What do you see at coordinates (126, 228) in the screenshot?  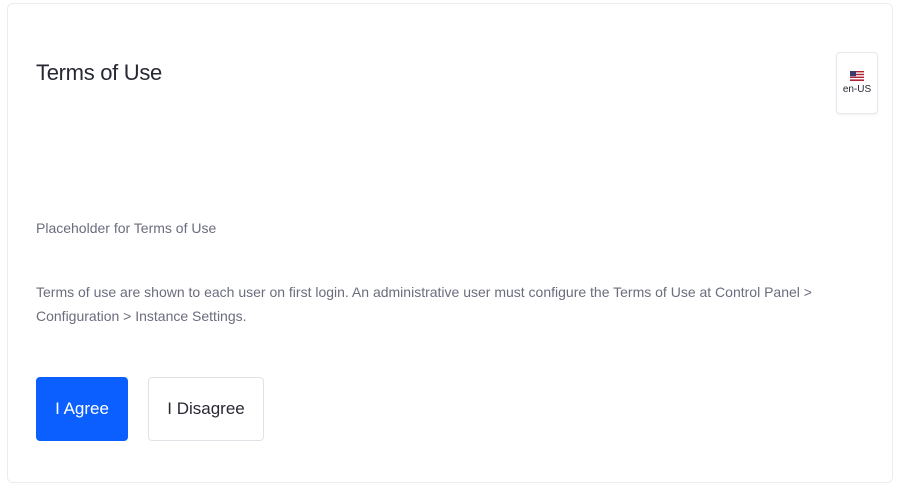 I see `terms-placeholder-text: Placeholder for Terms of Use` at bounding box center [126, 228].